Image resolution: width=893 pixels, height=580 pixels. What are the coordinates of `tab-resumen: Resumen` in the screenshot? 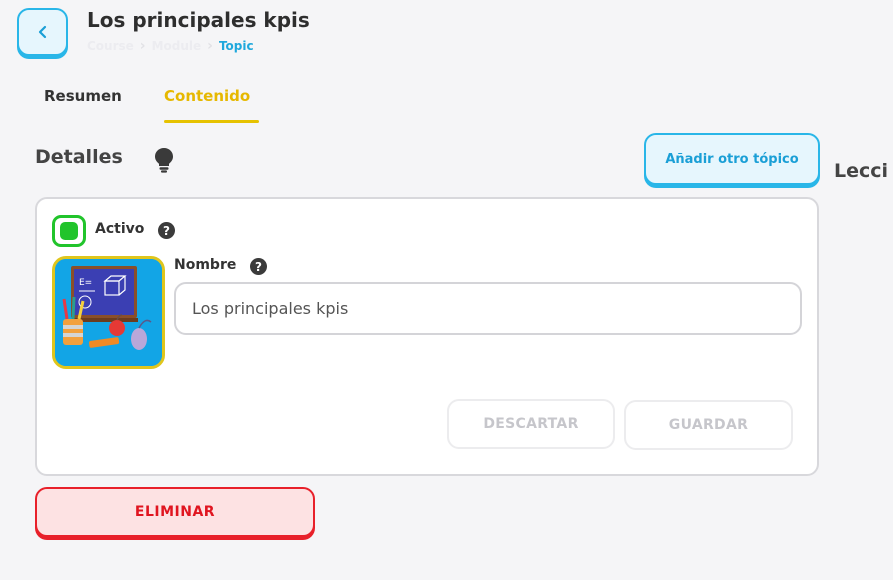 It's located at (83, 96).